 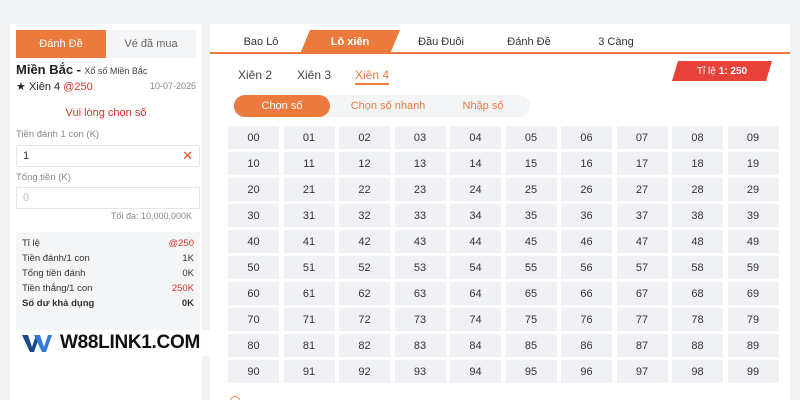 I want to click on number-cell: 21, so click(x=309, y=189).